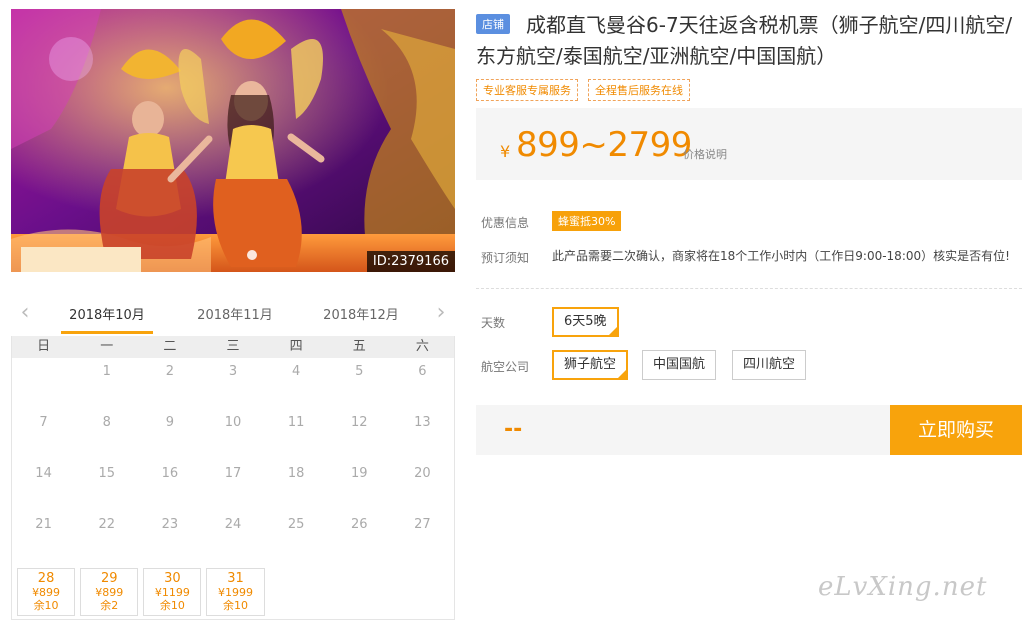 Image resolution: width=1024 pixels, height=625 pixels. I want to click on weekday-label: 五, so click(359, 346).